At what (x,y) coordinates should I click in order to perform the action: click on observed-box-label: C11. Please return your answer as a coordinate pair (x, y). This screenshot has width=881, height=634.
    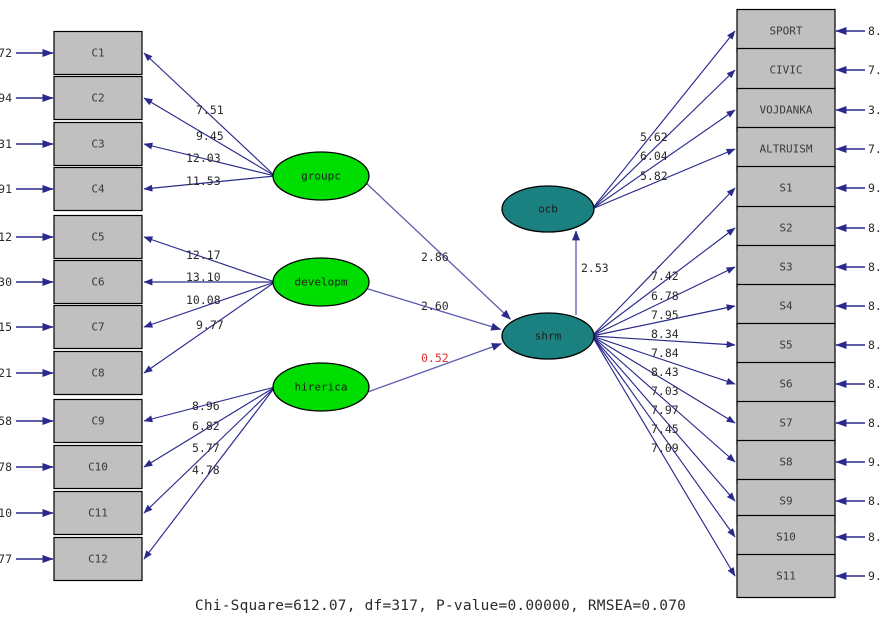
    Looking at the image, I should click on (98, 513).